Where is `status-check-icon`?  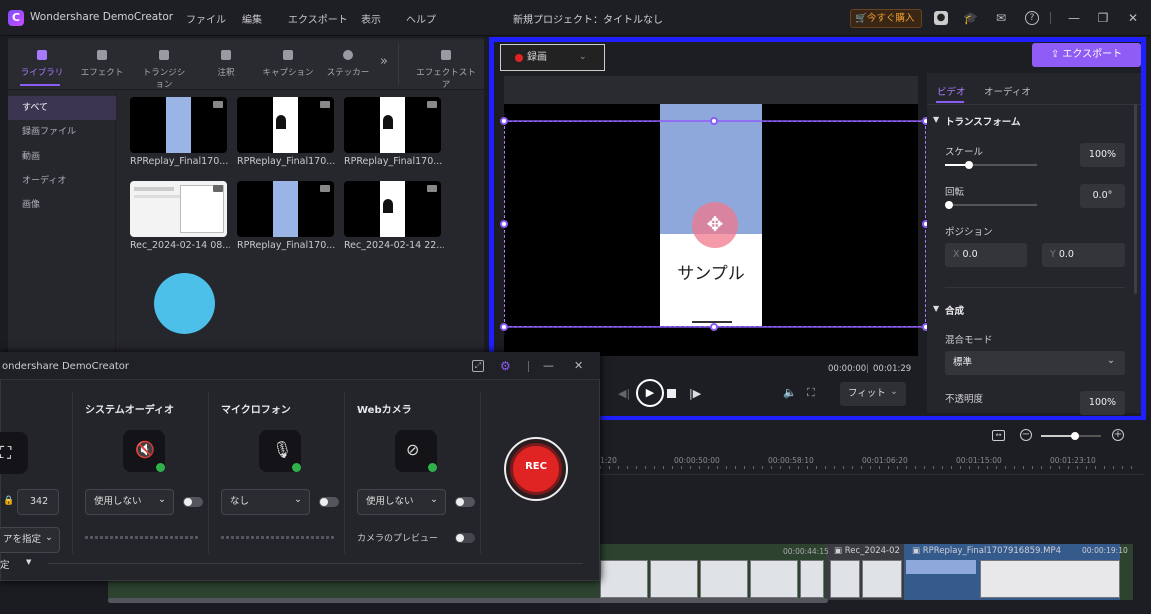 status-check-icon is located at coordinates (432, 467).